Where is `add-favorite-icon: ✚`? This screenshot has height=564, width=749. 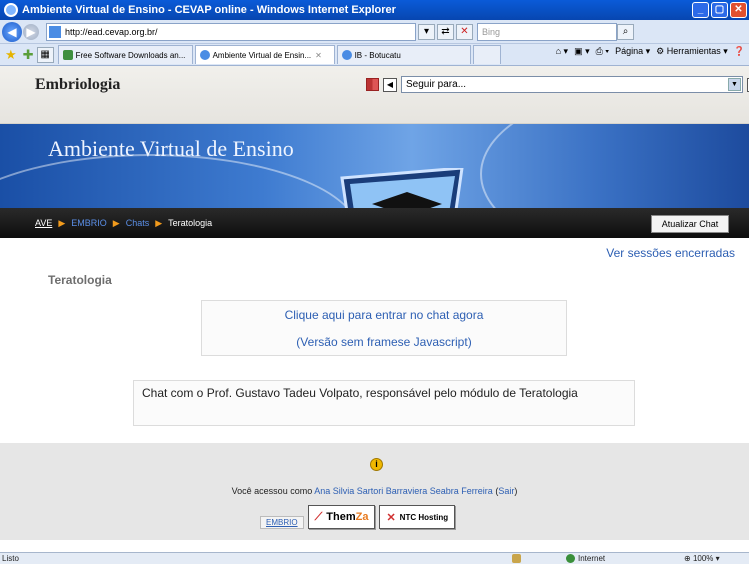 add-favorite-icon: ✚ is located at coordinates (28, 55).